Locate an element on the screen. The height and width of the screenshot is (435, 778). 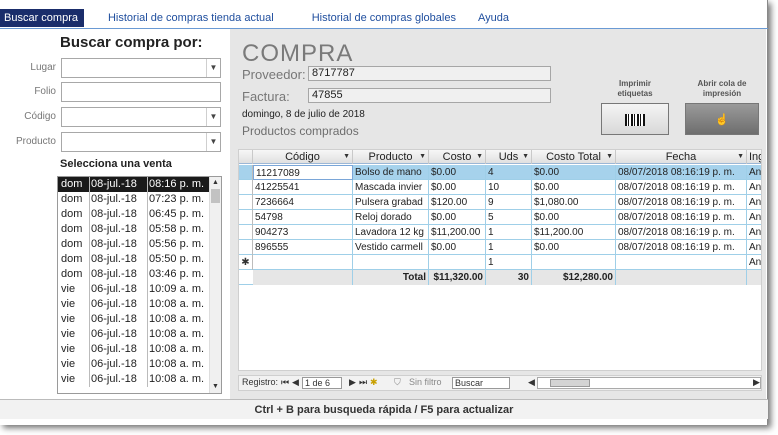
col-header-ing: Ing is located at coordinates (754, 157).